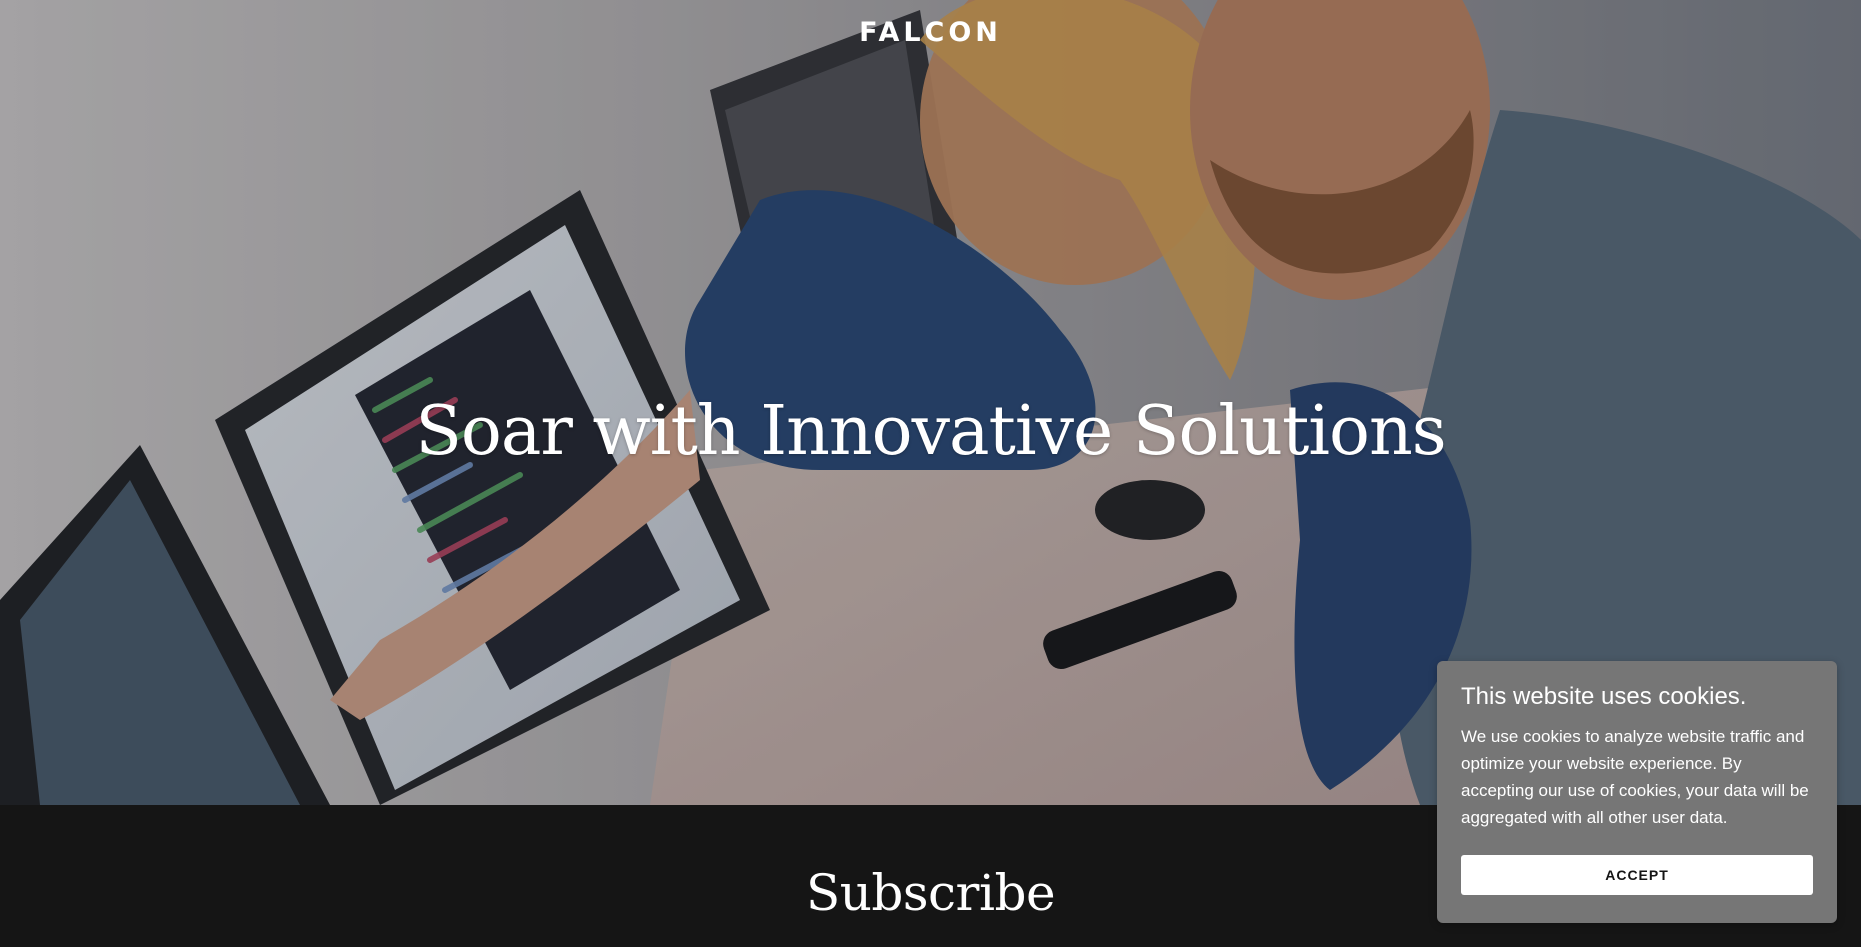 The height and width of the screenshot is (947, 1861). I want to click on hero-title: Soar with Innovative Solutions, so click(930, 431).